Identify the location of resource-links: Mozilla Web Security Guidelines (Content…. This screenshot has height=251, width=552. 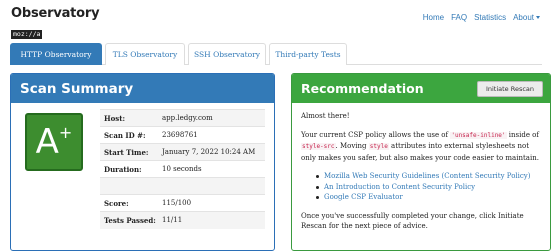
(428, 187).